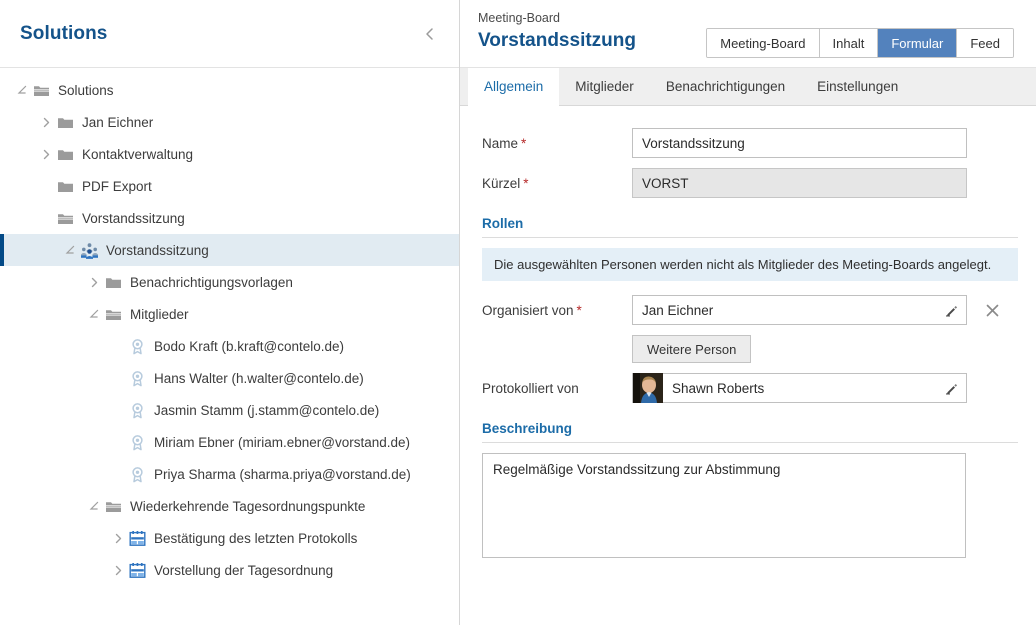 The height and width of the screenshot is (625, 1036). I want to click on meeting-board-icon, so click(89, 250).